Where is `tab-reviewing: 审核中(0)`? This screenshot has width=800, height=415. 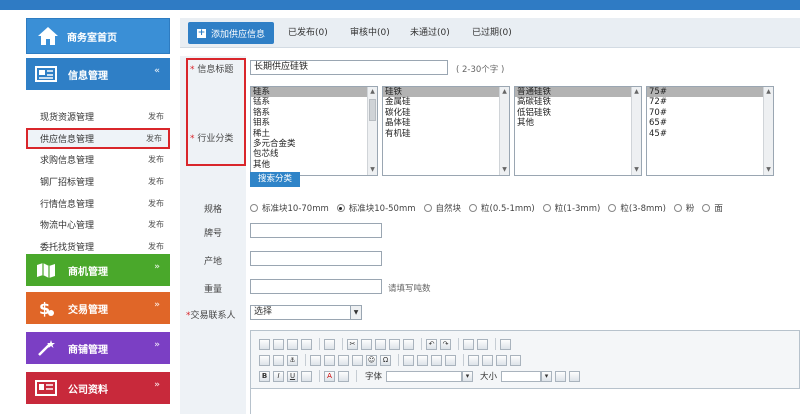 tab-reviewing: 审核中(0) is located at coordinates (370, 33).